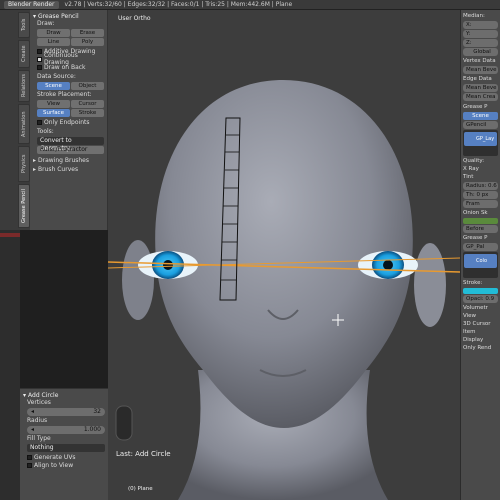 The height and width of the screenshot is (500, 500). What do you see at coordinates (480, 139) in the screenshot?
I see `gp-layer-item: GP_Lay` at bounding box center [480, 139].